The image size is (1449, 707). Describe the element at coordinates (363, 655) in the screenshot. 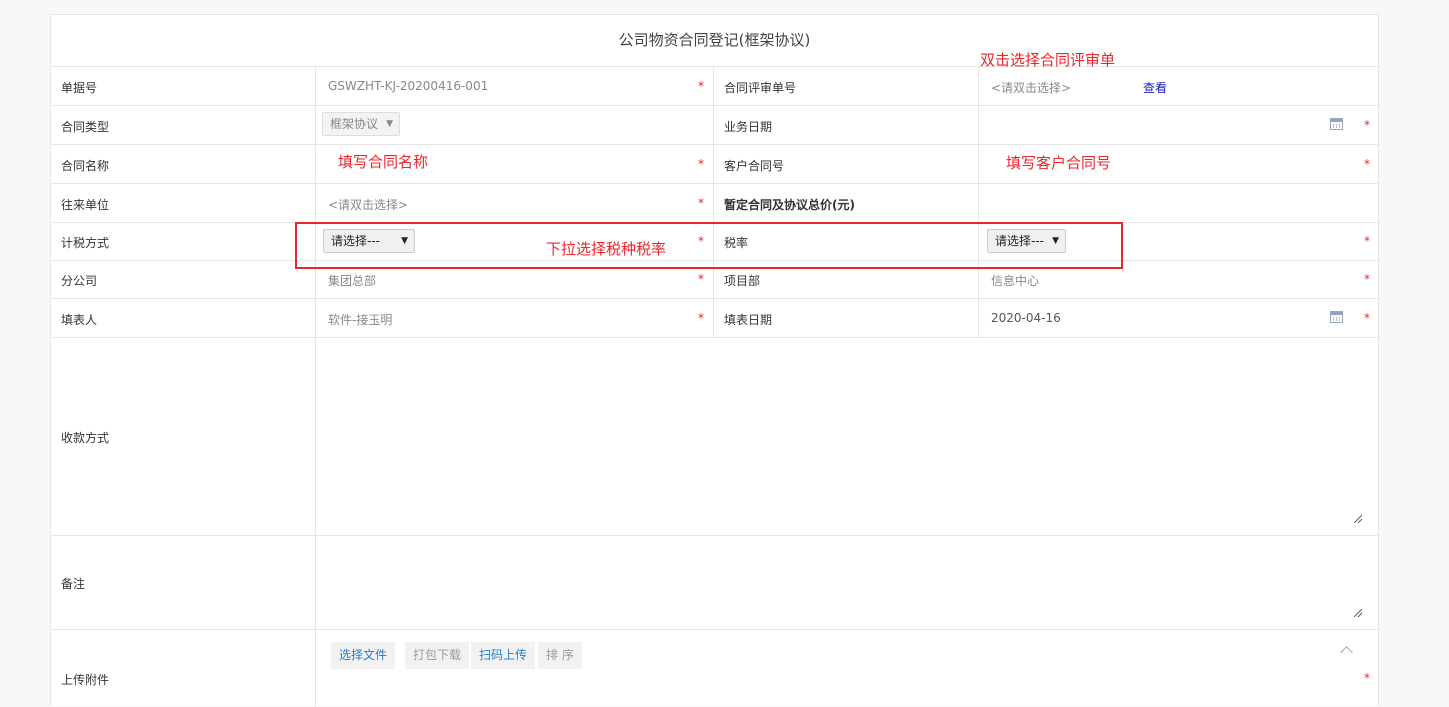

I see `select-file-button: 选择文件` at that location.